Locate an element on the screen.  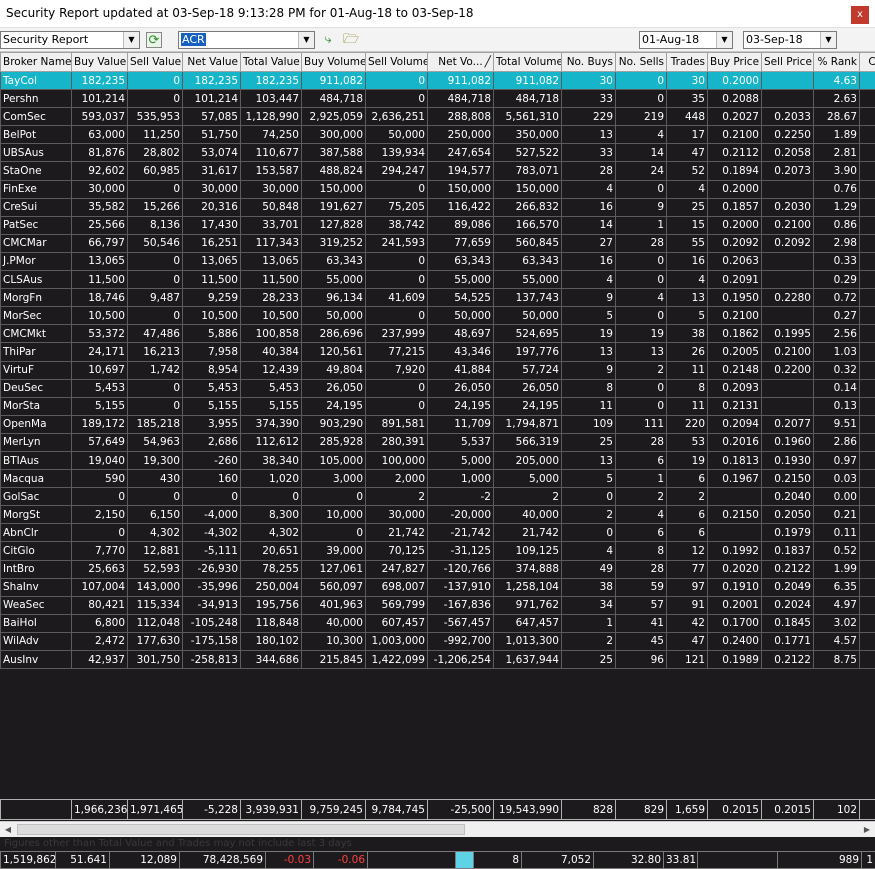
table-cell: 13,065 is located at coordinates (99, 261).